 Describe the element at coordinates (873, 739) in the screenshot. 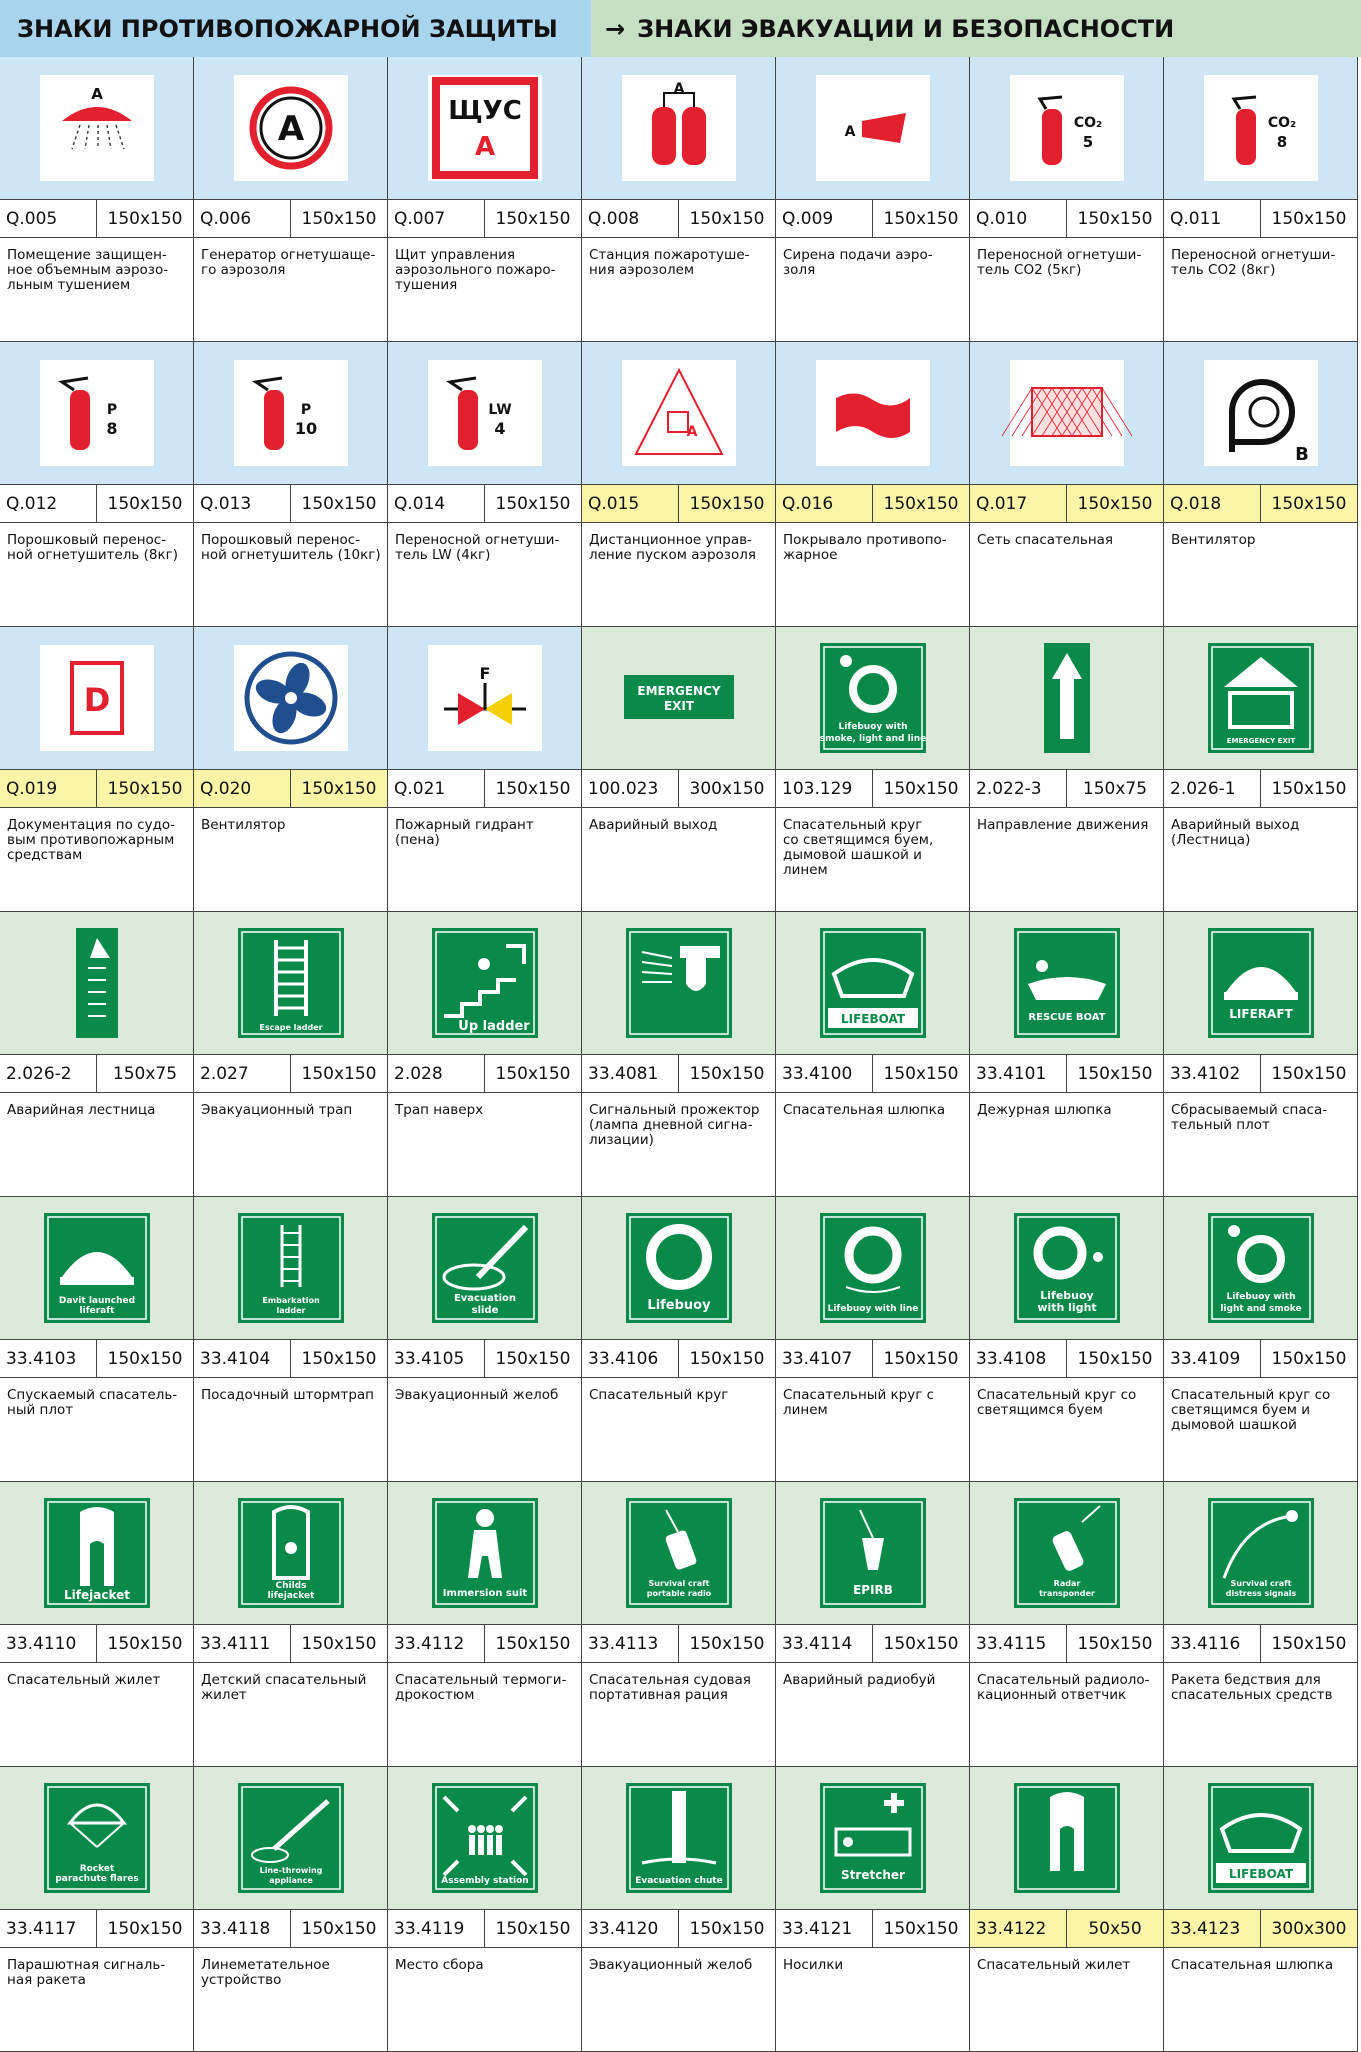

I see `sign-text: smoke, light and line` at that location.